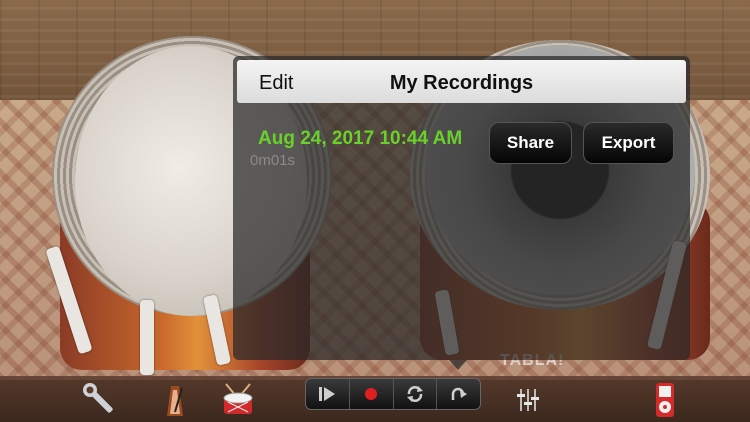  What do you see at coordinates (175, 400) in the screenshot?
I see `metronome-icon` at bounding box center [175, 400].